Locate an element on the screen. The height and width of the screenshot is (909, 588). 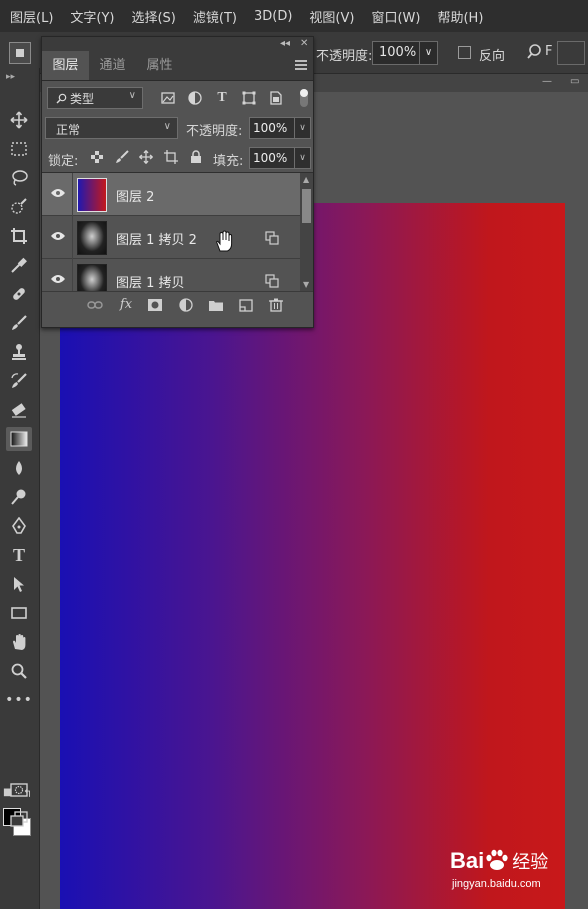
paw-logo-icon is located at coordinates (497, 859).